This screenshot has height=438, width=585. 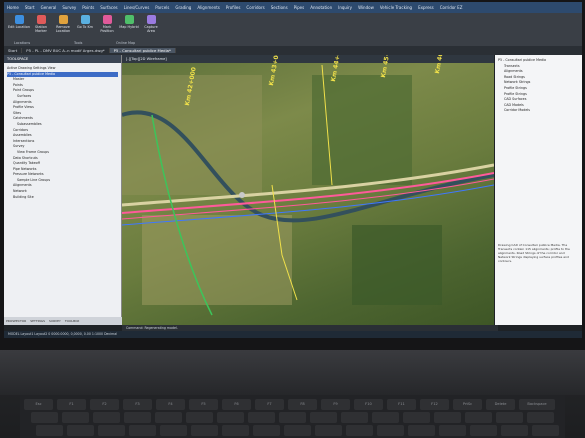 I want to click on toolspace-tab: SURVEY, so click(x=55, y=321).